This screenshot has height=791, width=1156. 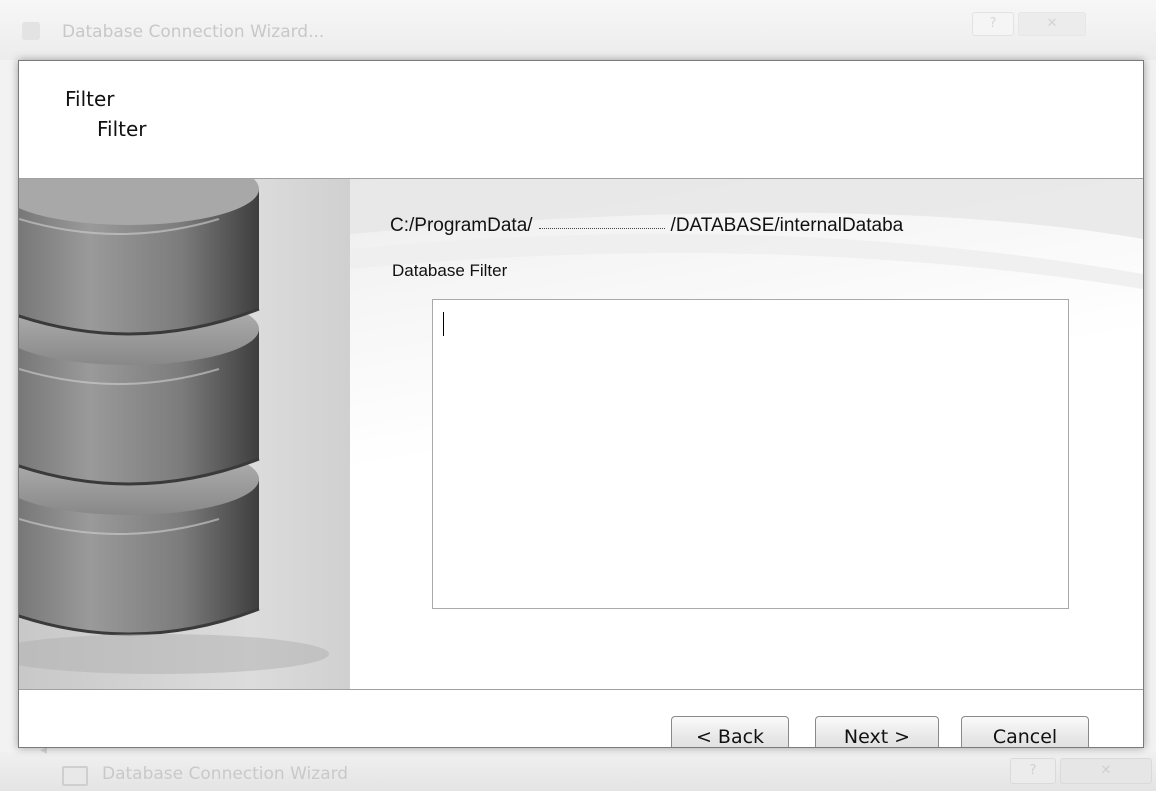 I want to click on background-help-button: ?, so click(x=1033, y=771).